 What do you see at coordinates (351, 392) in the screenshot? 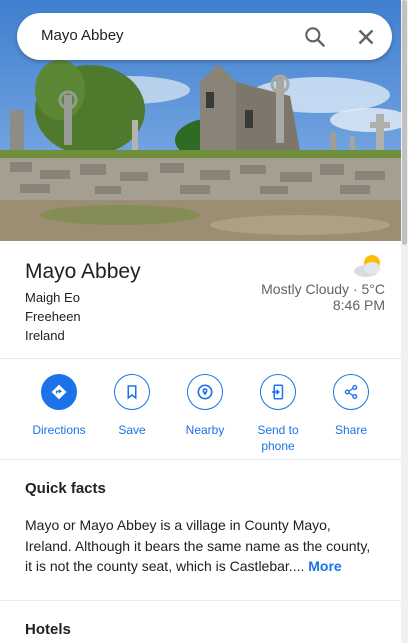
I see `share-icon` at bounding box center [351, 392].